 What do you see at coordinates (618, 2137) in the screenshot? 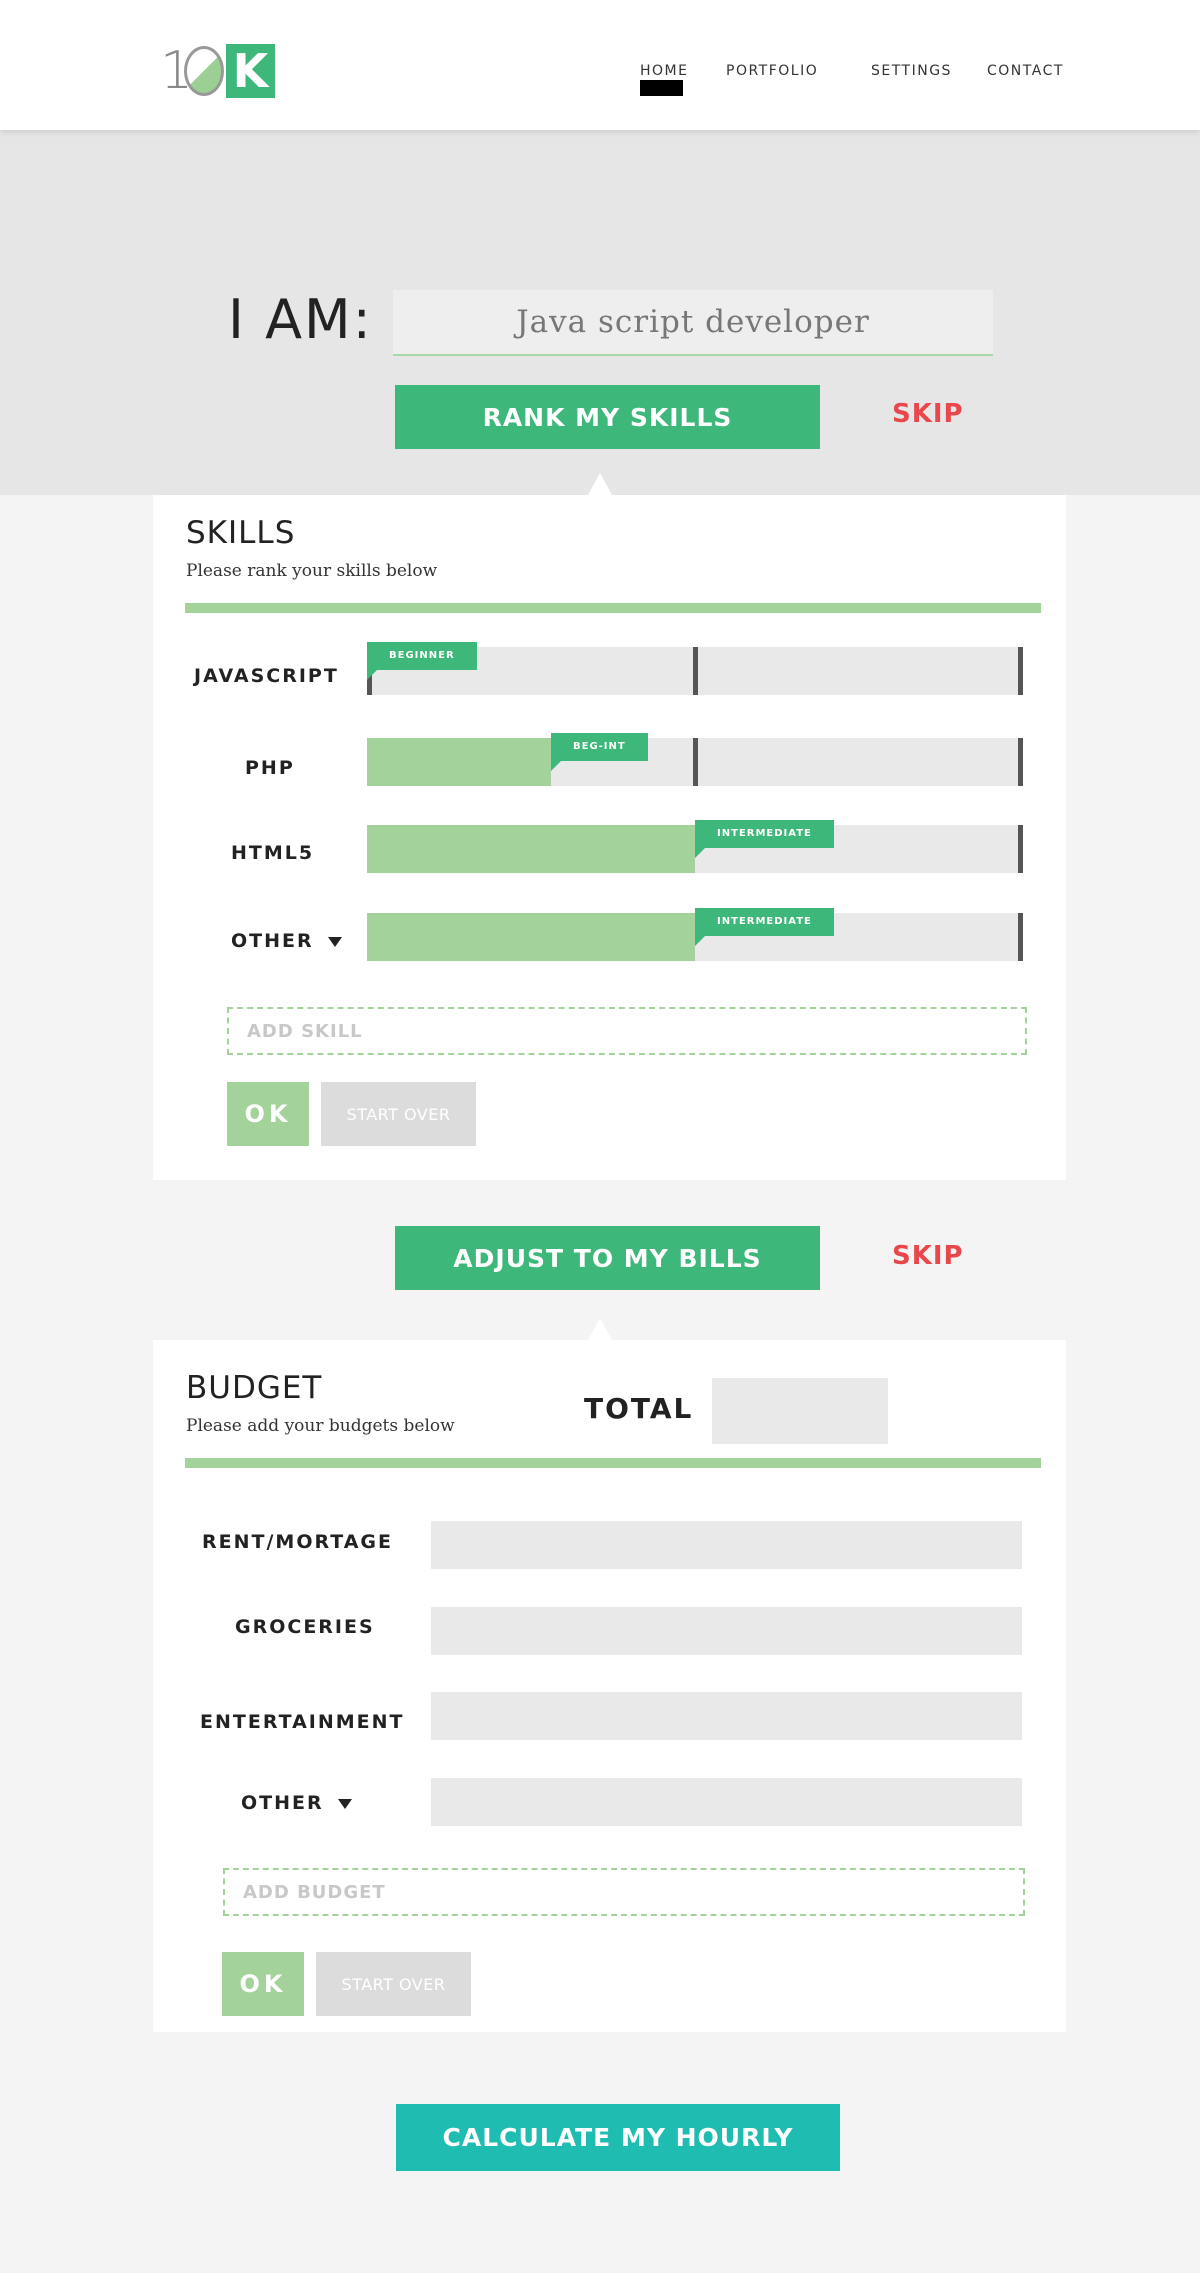
I see `calculate-hourly-button: CALCULATE MY HOURLY` at bounding box center [618, 2137].